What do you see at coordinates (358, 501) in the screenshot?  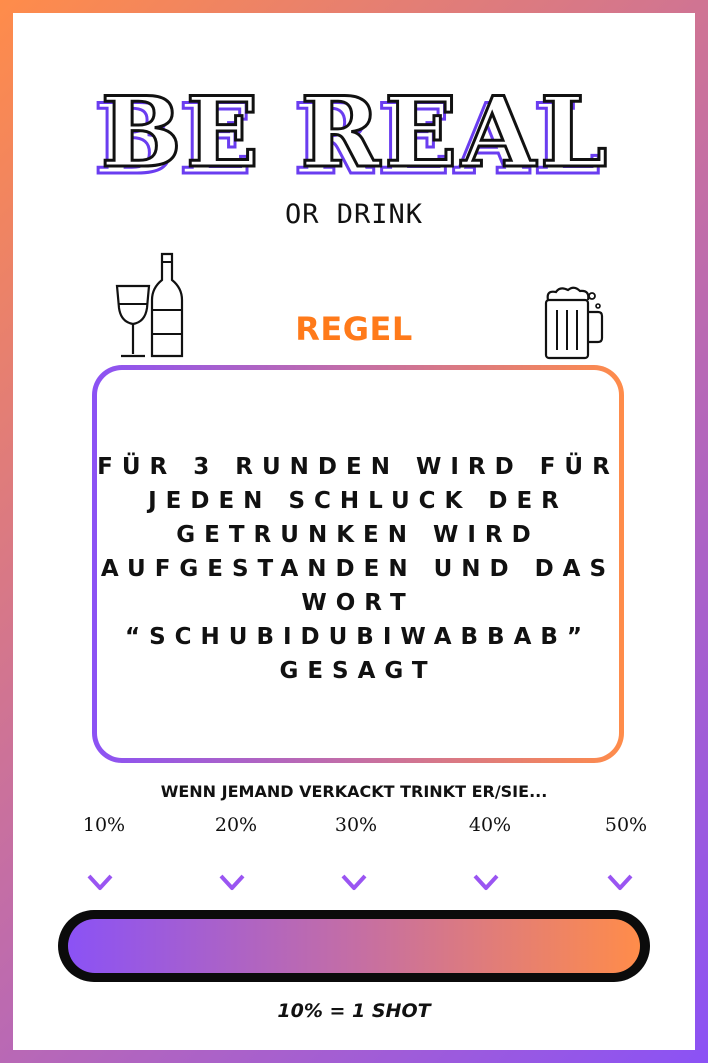 I see `rule-line: jeden Schluck der` at bounding box center [358, 501].